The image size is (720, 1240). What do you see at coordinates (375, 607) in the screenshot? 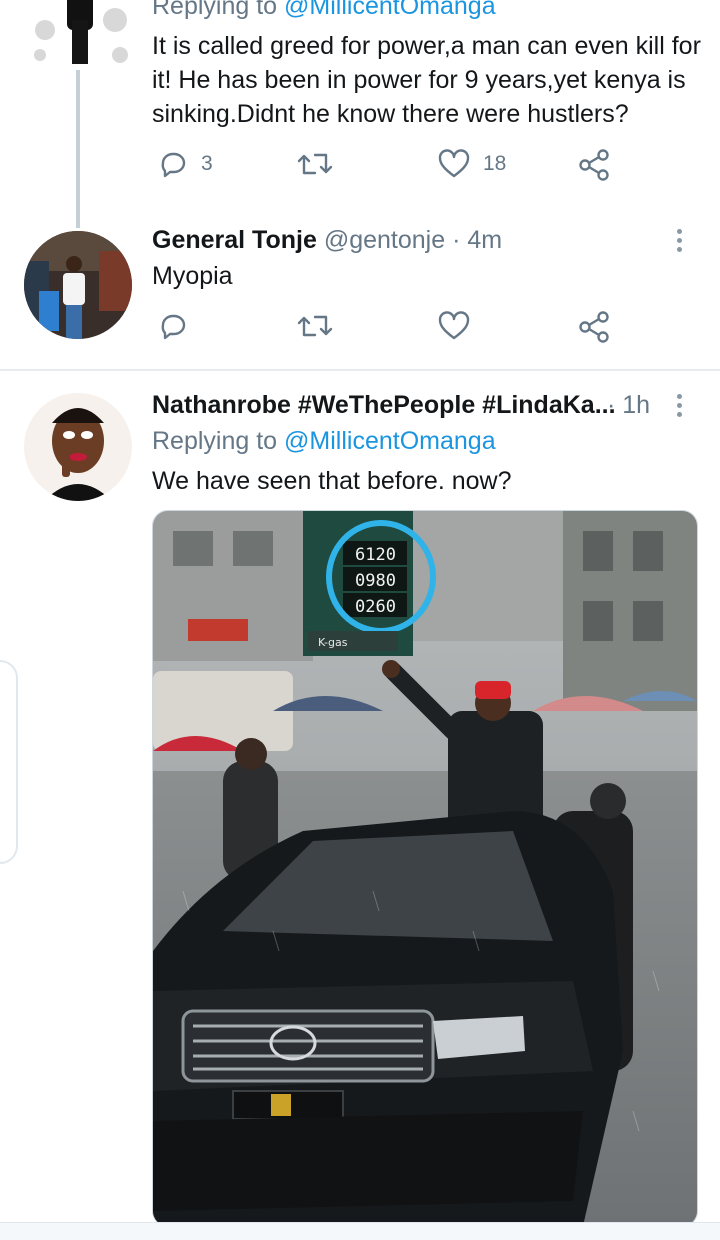
I see `fuel-price: 0260` at bounding box center [375, 607].